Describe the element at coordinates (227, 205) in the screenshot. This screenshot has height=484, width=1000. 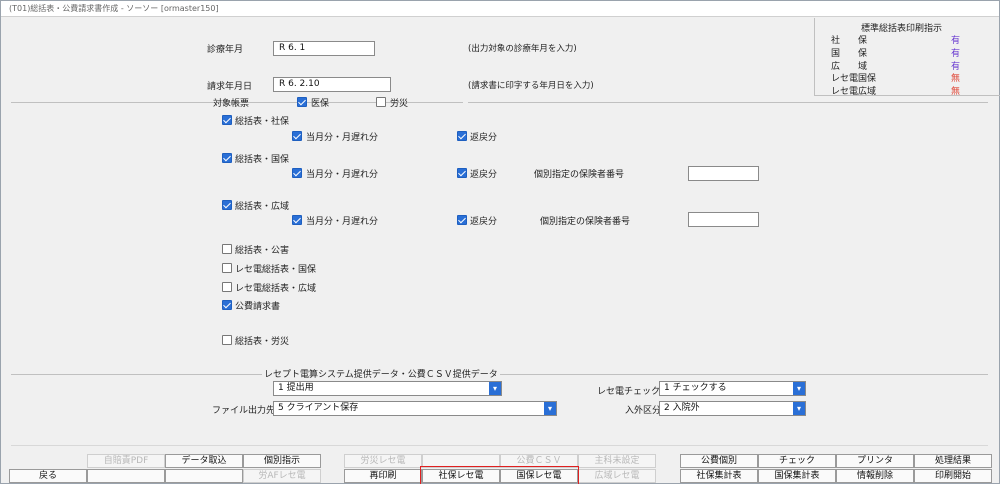
I see `koiki-checkbox` at that location.